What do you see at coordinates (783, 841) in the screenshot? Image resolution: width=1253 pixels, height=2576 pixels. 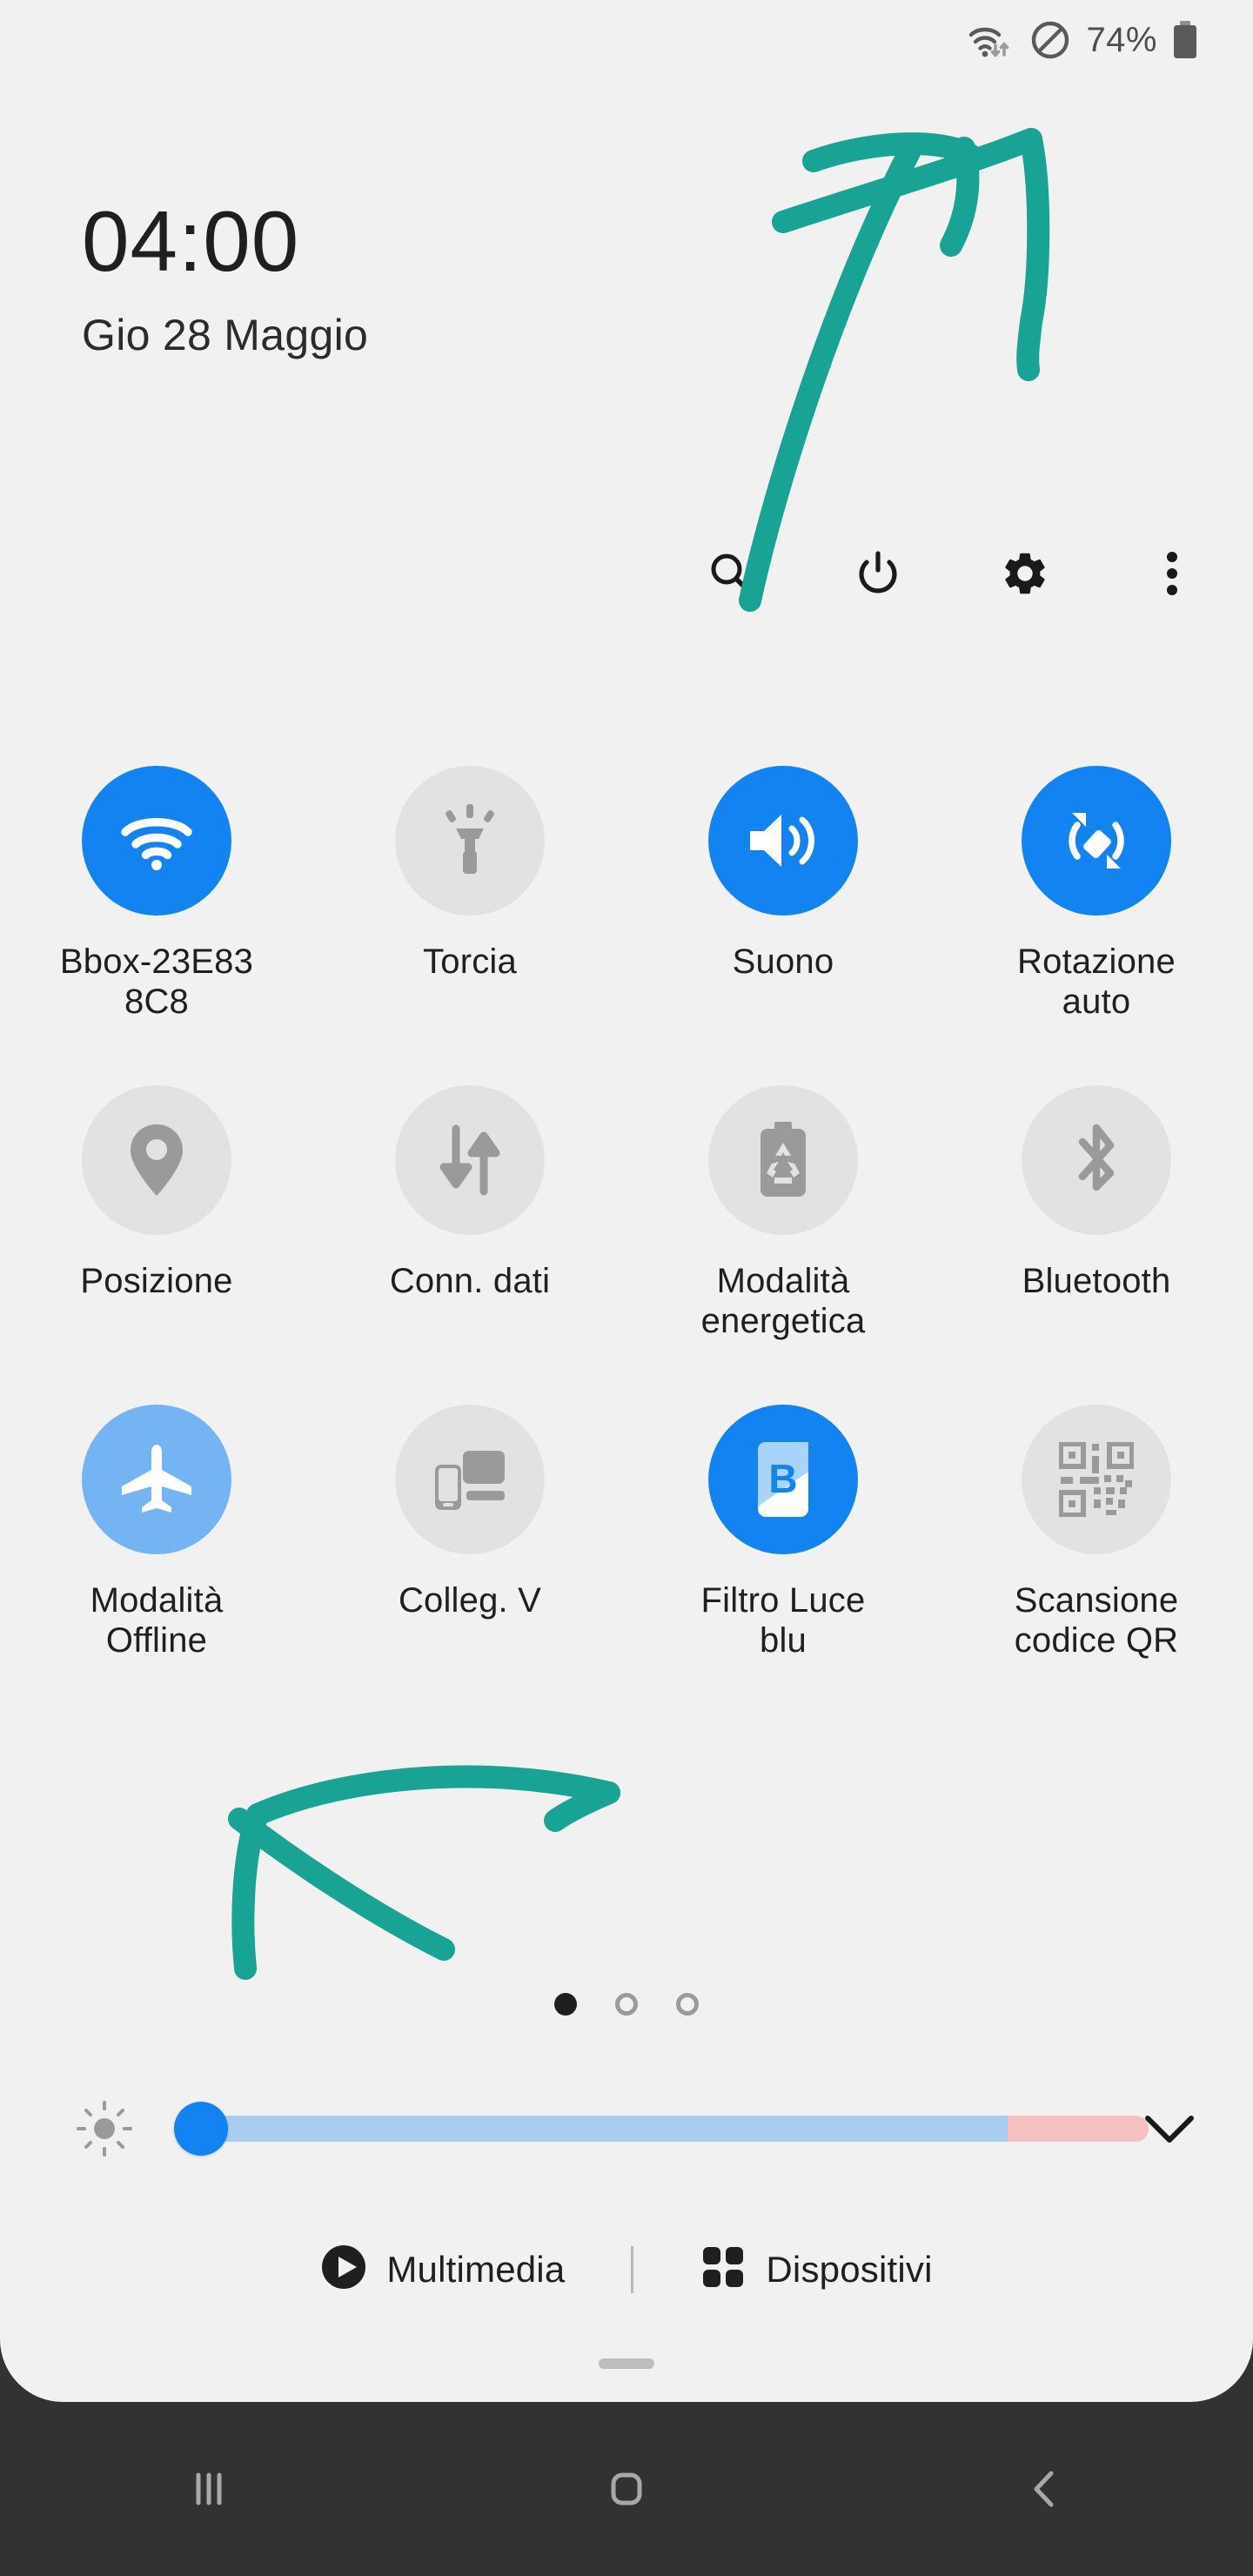 I see `volume-icon` at bounding box center [783, 841].